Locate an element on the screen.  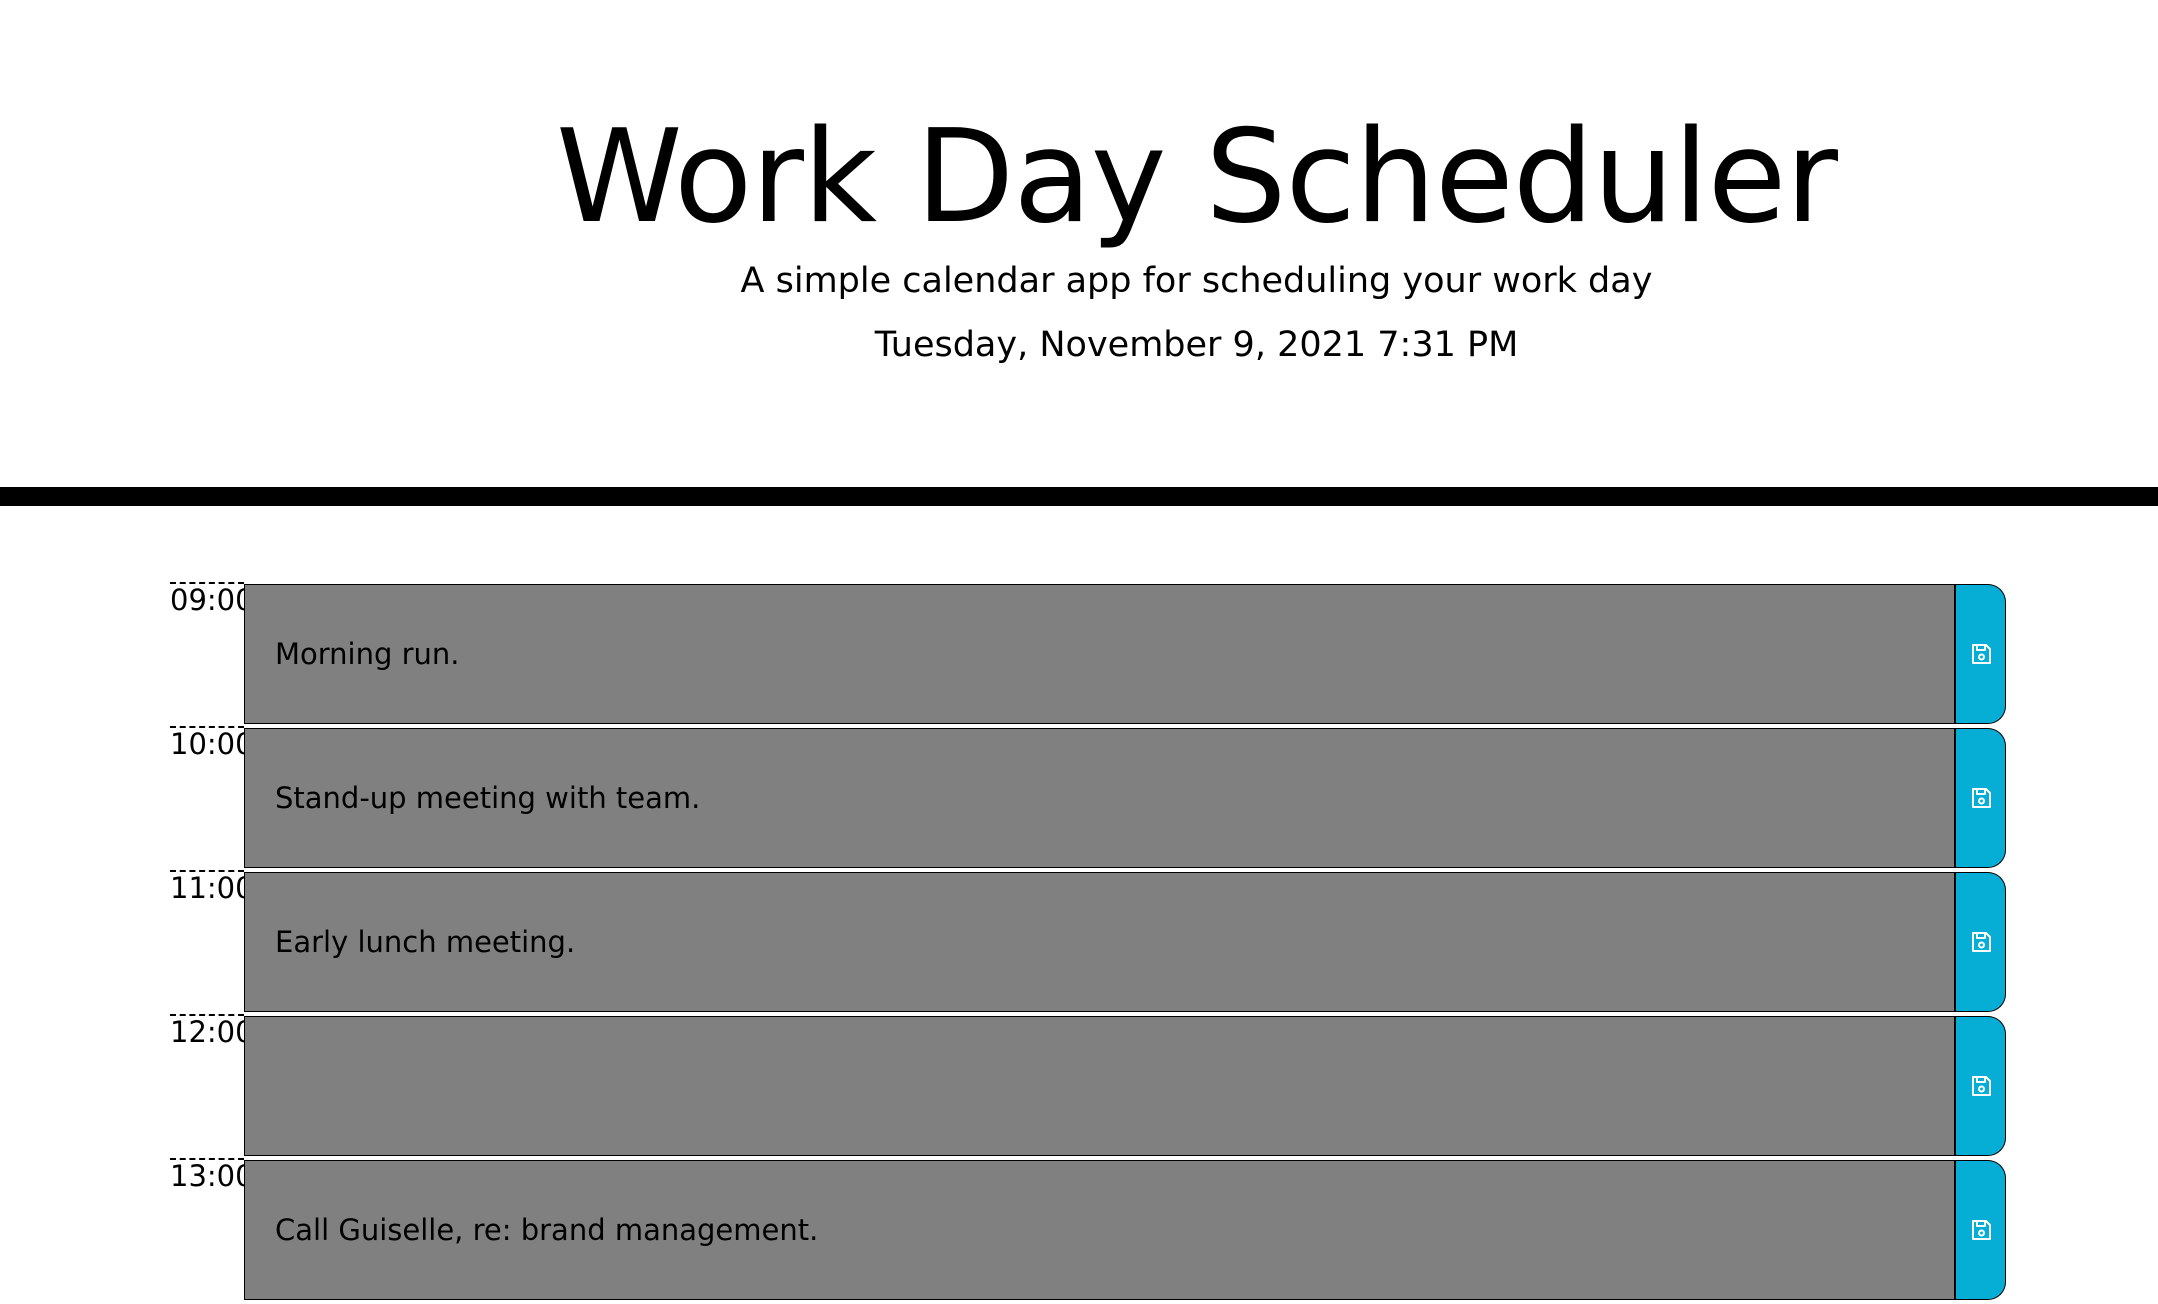
time-block-row: 10:00 Stand-up meeting with team. is located at coordinates (1079, 798).